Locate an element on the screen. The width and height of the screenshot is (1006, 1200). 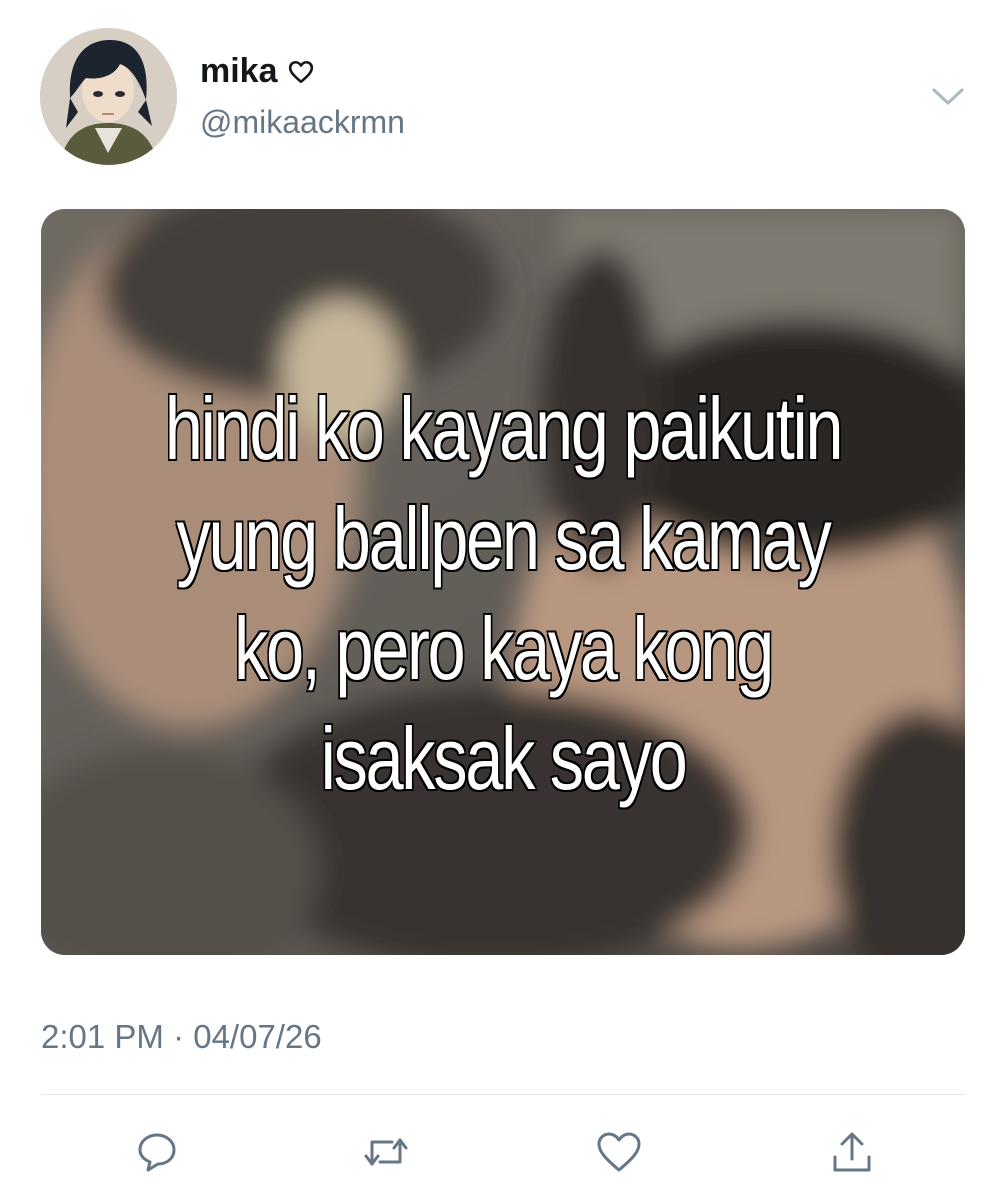
tweet-timestamp: 2:01 PM · 04/07/26 is located at coordinates (181, 1037).